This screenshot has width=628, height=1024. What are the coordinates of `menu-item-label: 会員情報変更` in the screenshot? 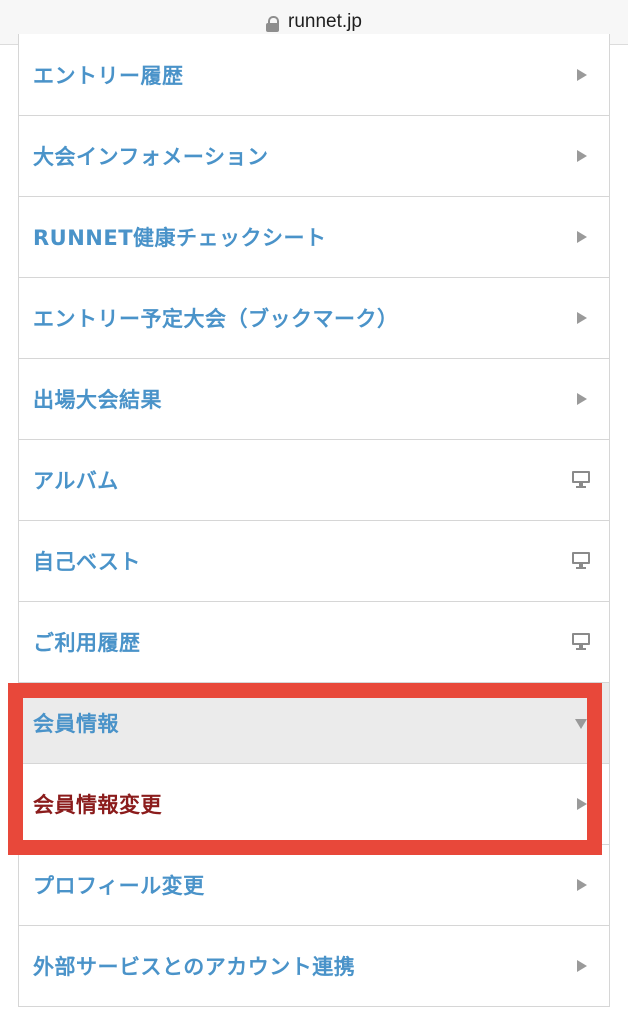 It's located at (97, 805).